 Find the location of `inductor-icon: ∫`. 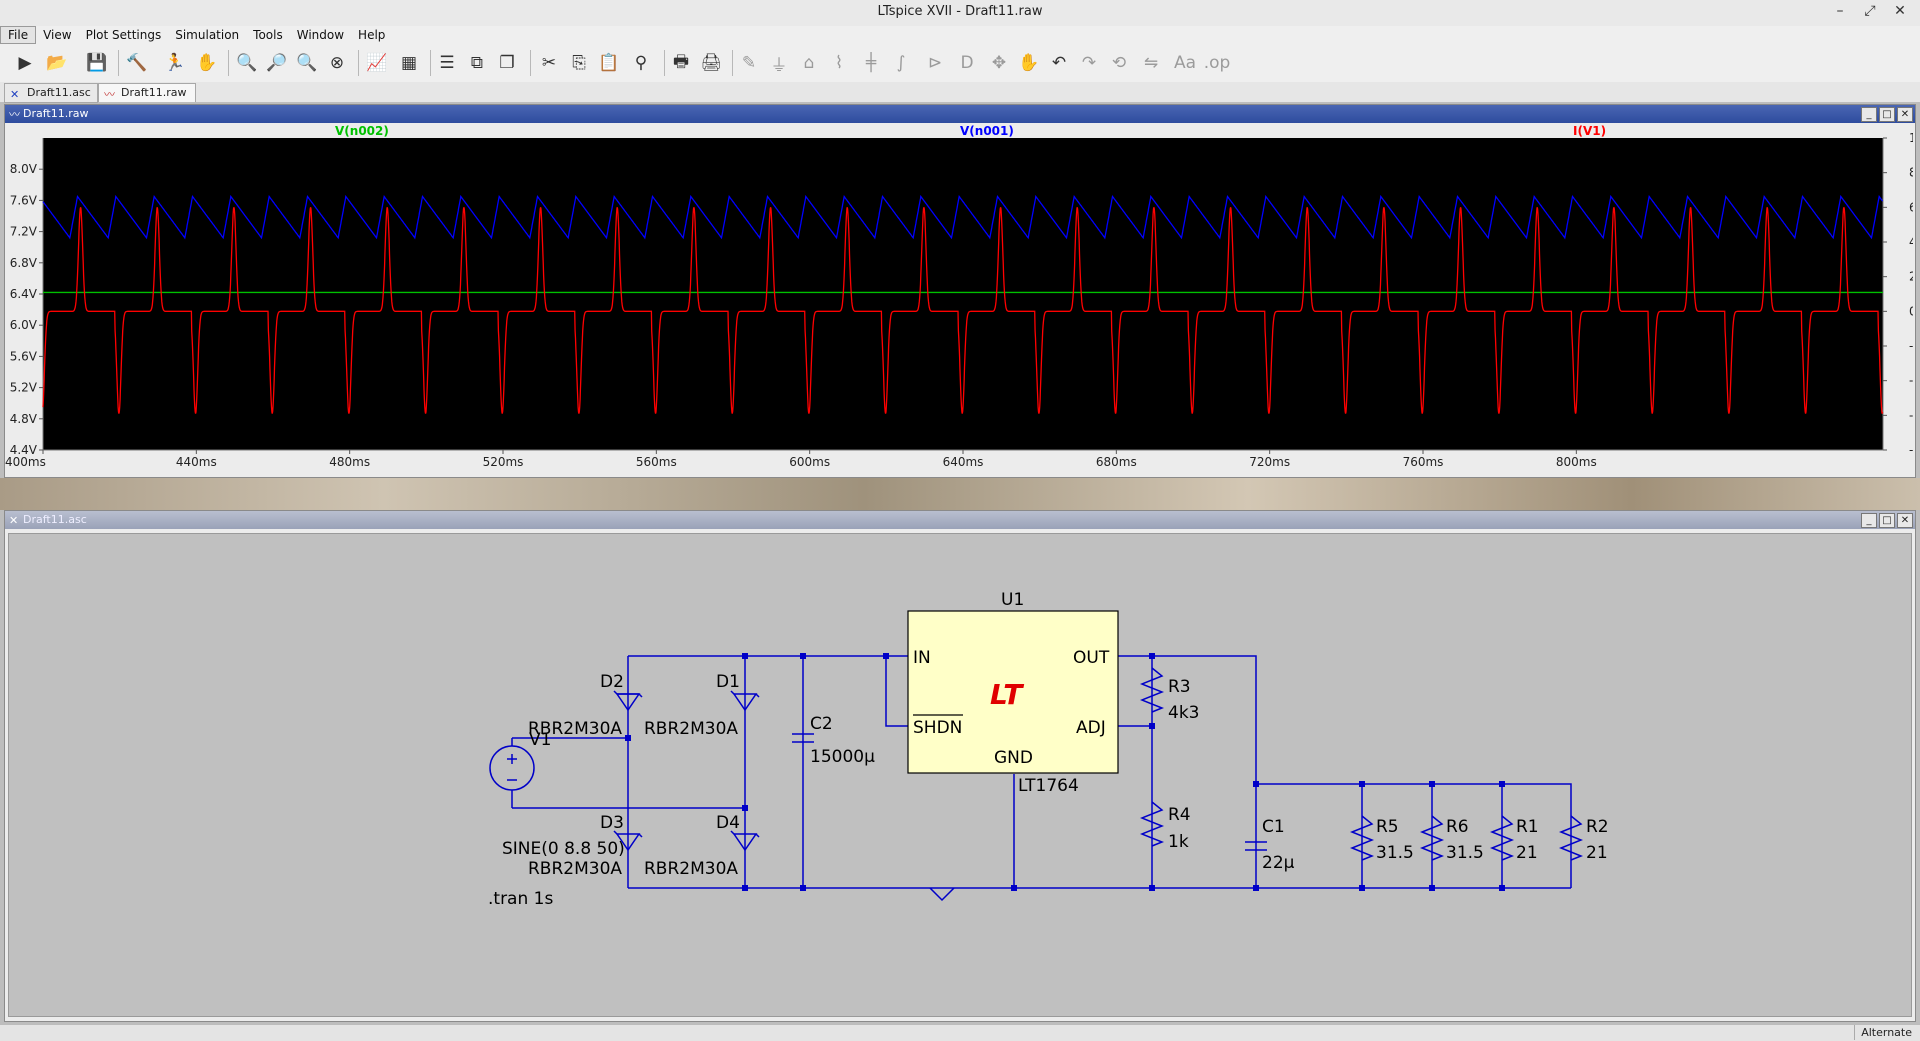

inductor-icon: ∫ is located at coordinates (901, 63).